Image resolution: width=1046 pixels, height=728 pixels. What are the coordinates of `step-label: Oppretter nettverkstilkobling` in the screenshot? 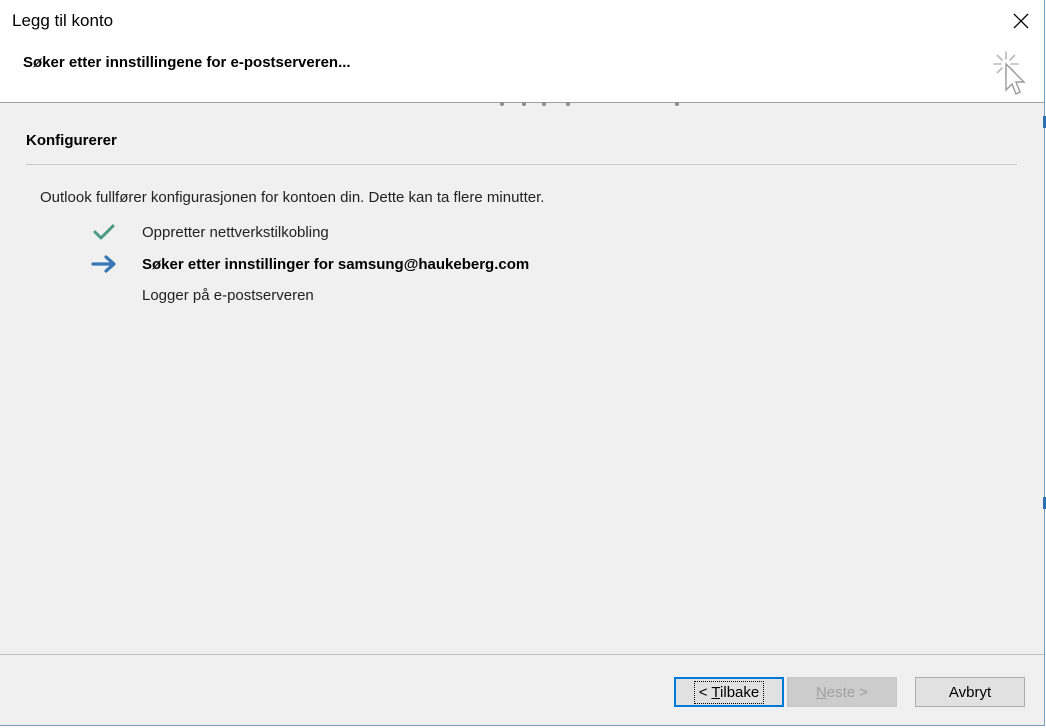 It's located at (235, 232).